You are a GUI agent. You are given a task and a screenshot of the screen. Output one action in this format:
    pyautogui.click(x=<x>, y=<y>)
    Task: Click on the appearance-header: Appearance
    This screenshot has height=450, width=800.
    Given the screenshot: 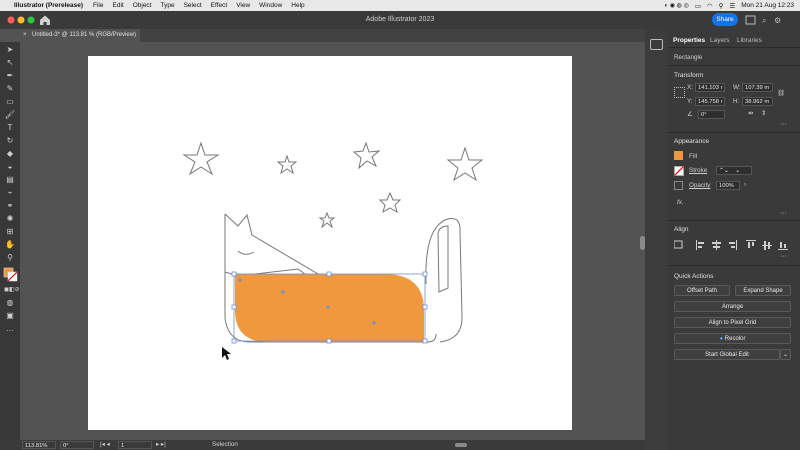 What is the action you would take?
    pyautogui.click(x=692, y=141)
    